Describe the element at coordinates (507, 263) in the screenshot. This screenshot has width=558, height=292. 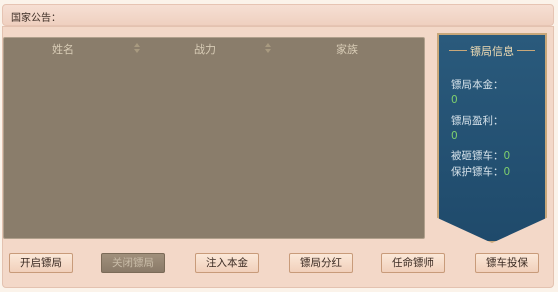
I see `cart-insurance-button: 镖车投保` at that location.